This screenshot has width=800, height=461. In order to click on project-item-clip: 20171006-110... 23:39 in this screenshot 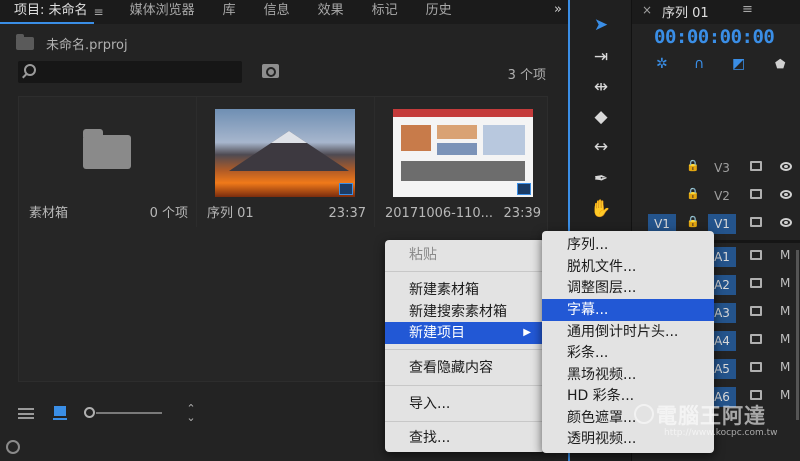, I will do `click(462, 162)`.